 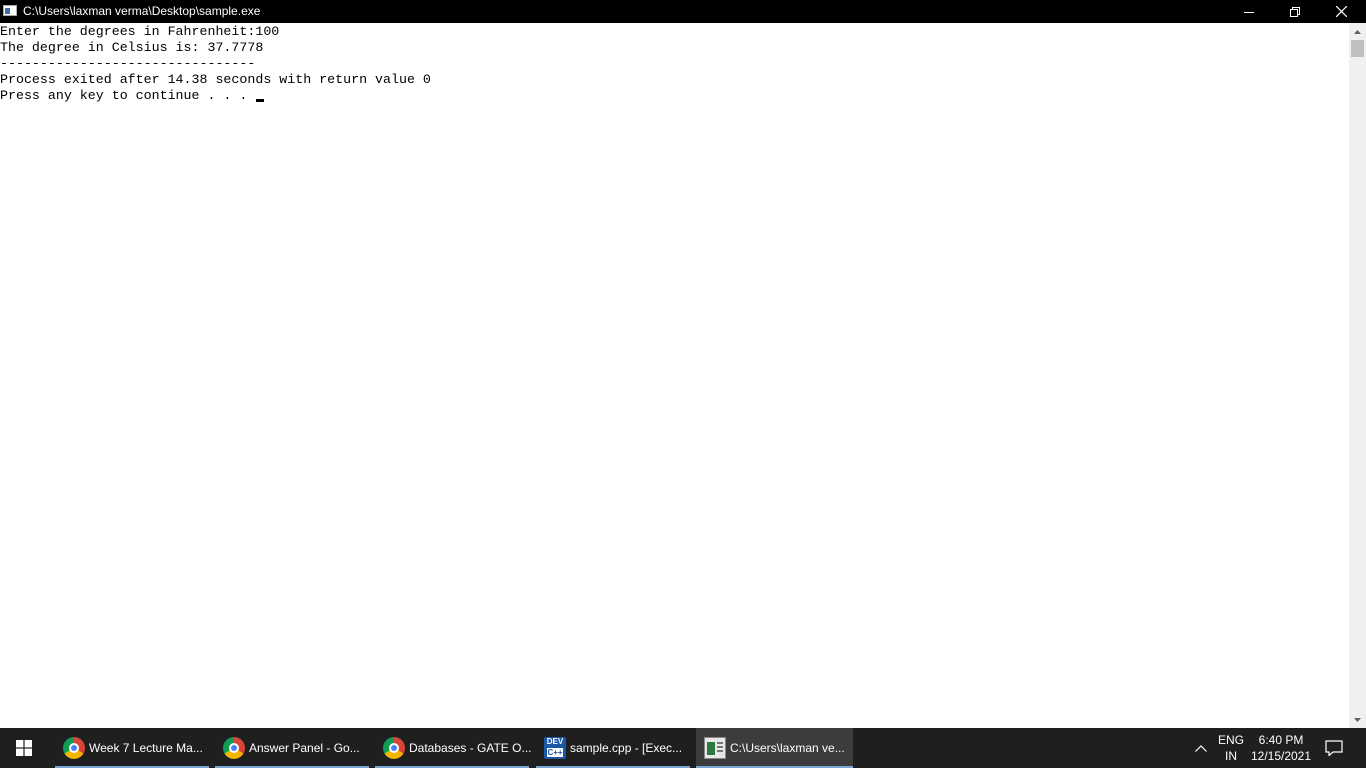 I want to click on notification-icon, so click(x=1334, y=748).